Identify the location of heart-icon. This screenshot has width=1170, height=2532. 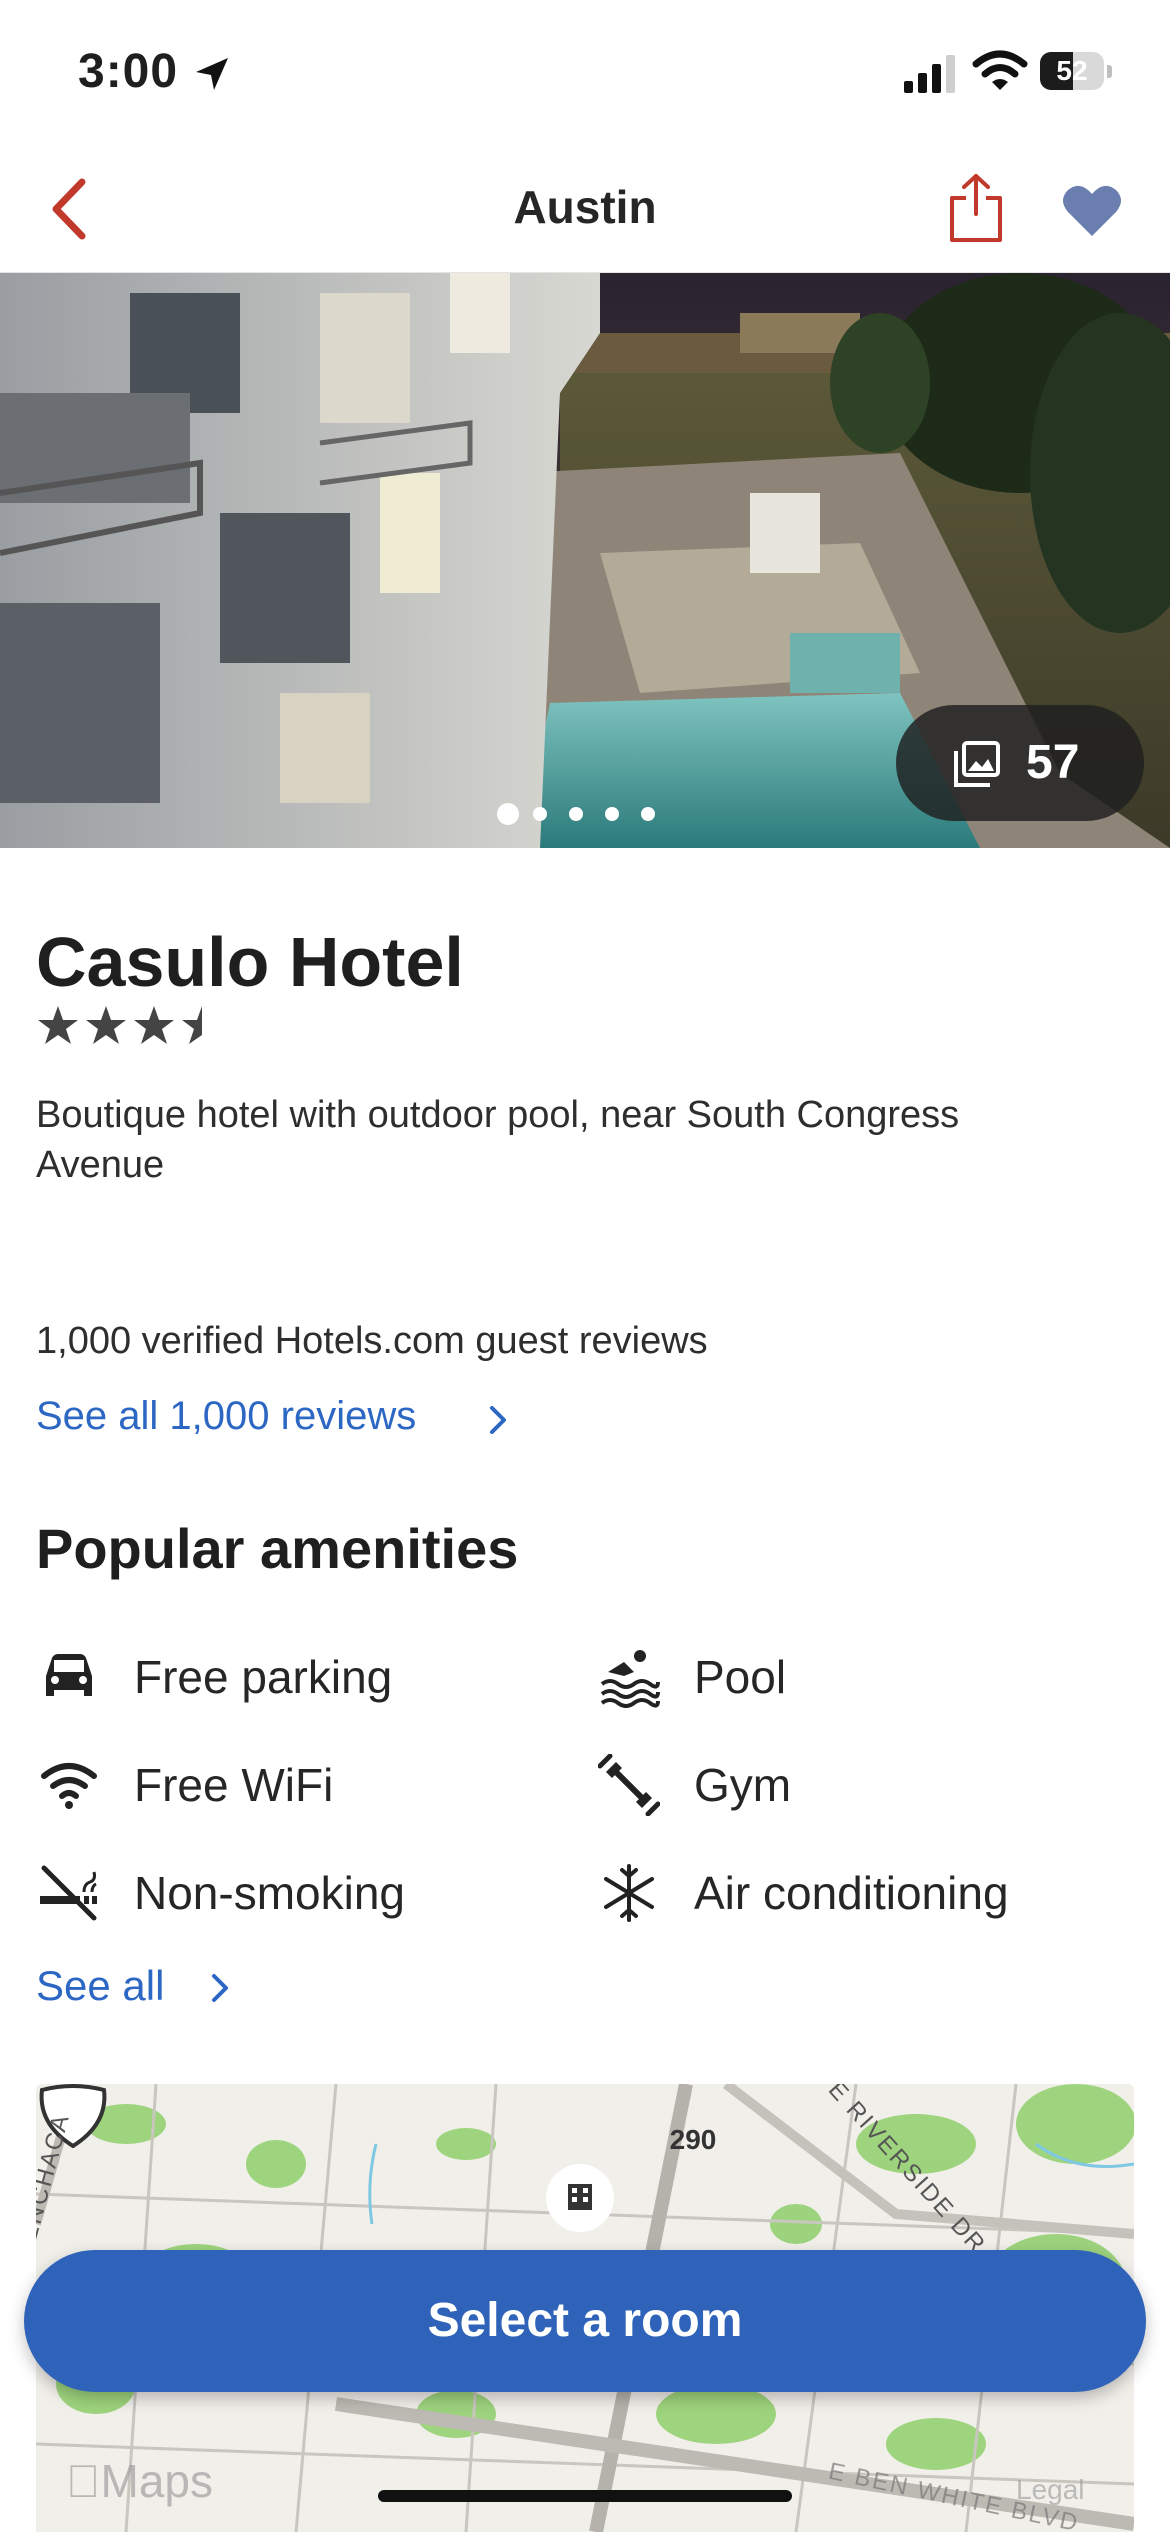
(1092, 210).